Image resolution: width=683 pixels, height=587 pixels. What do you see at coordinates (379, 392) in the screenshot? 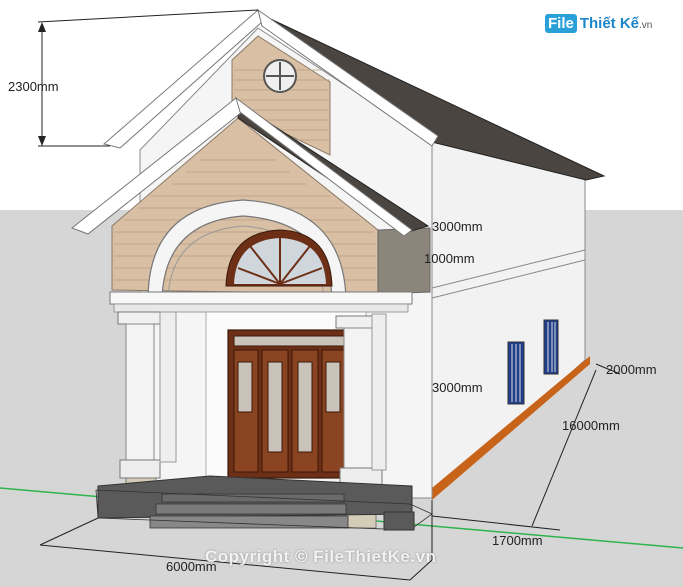
I see `inner-right-pilaster` at bounding box center [379, 392].